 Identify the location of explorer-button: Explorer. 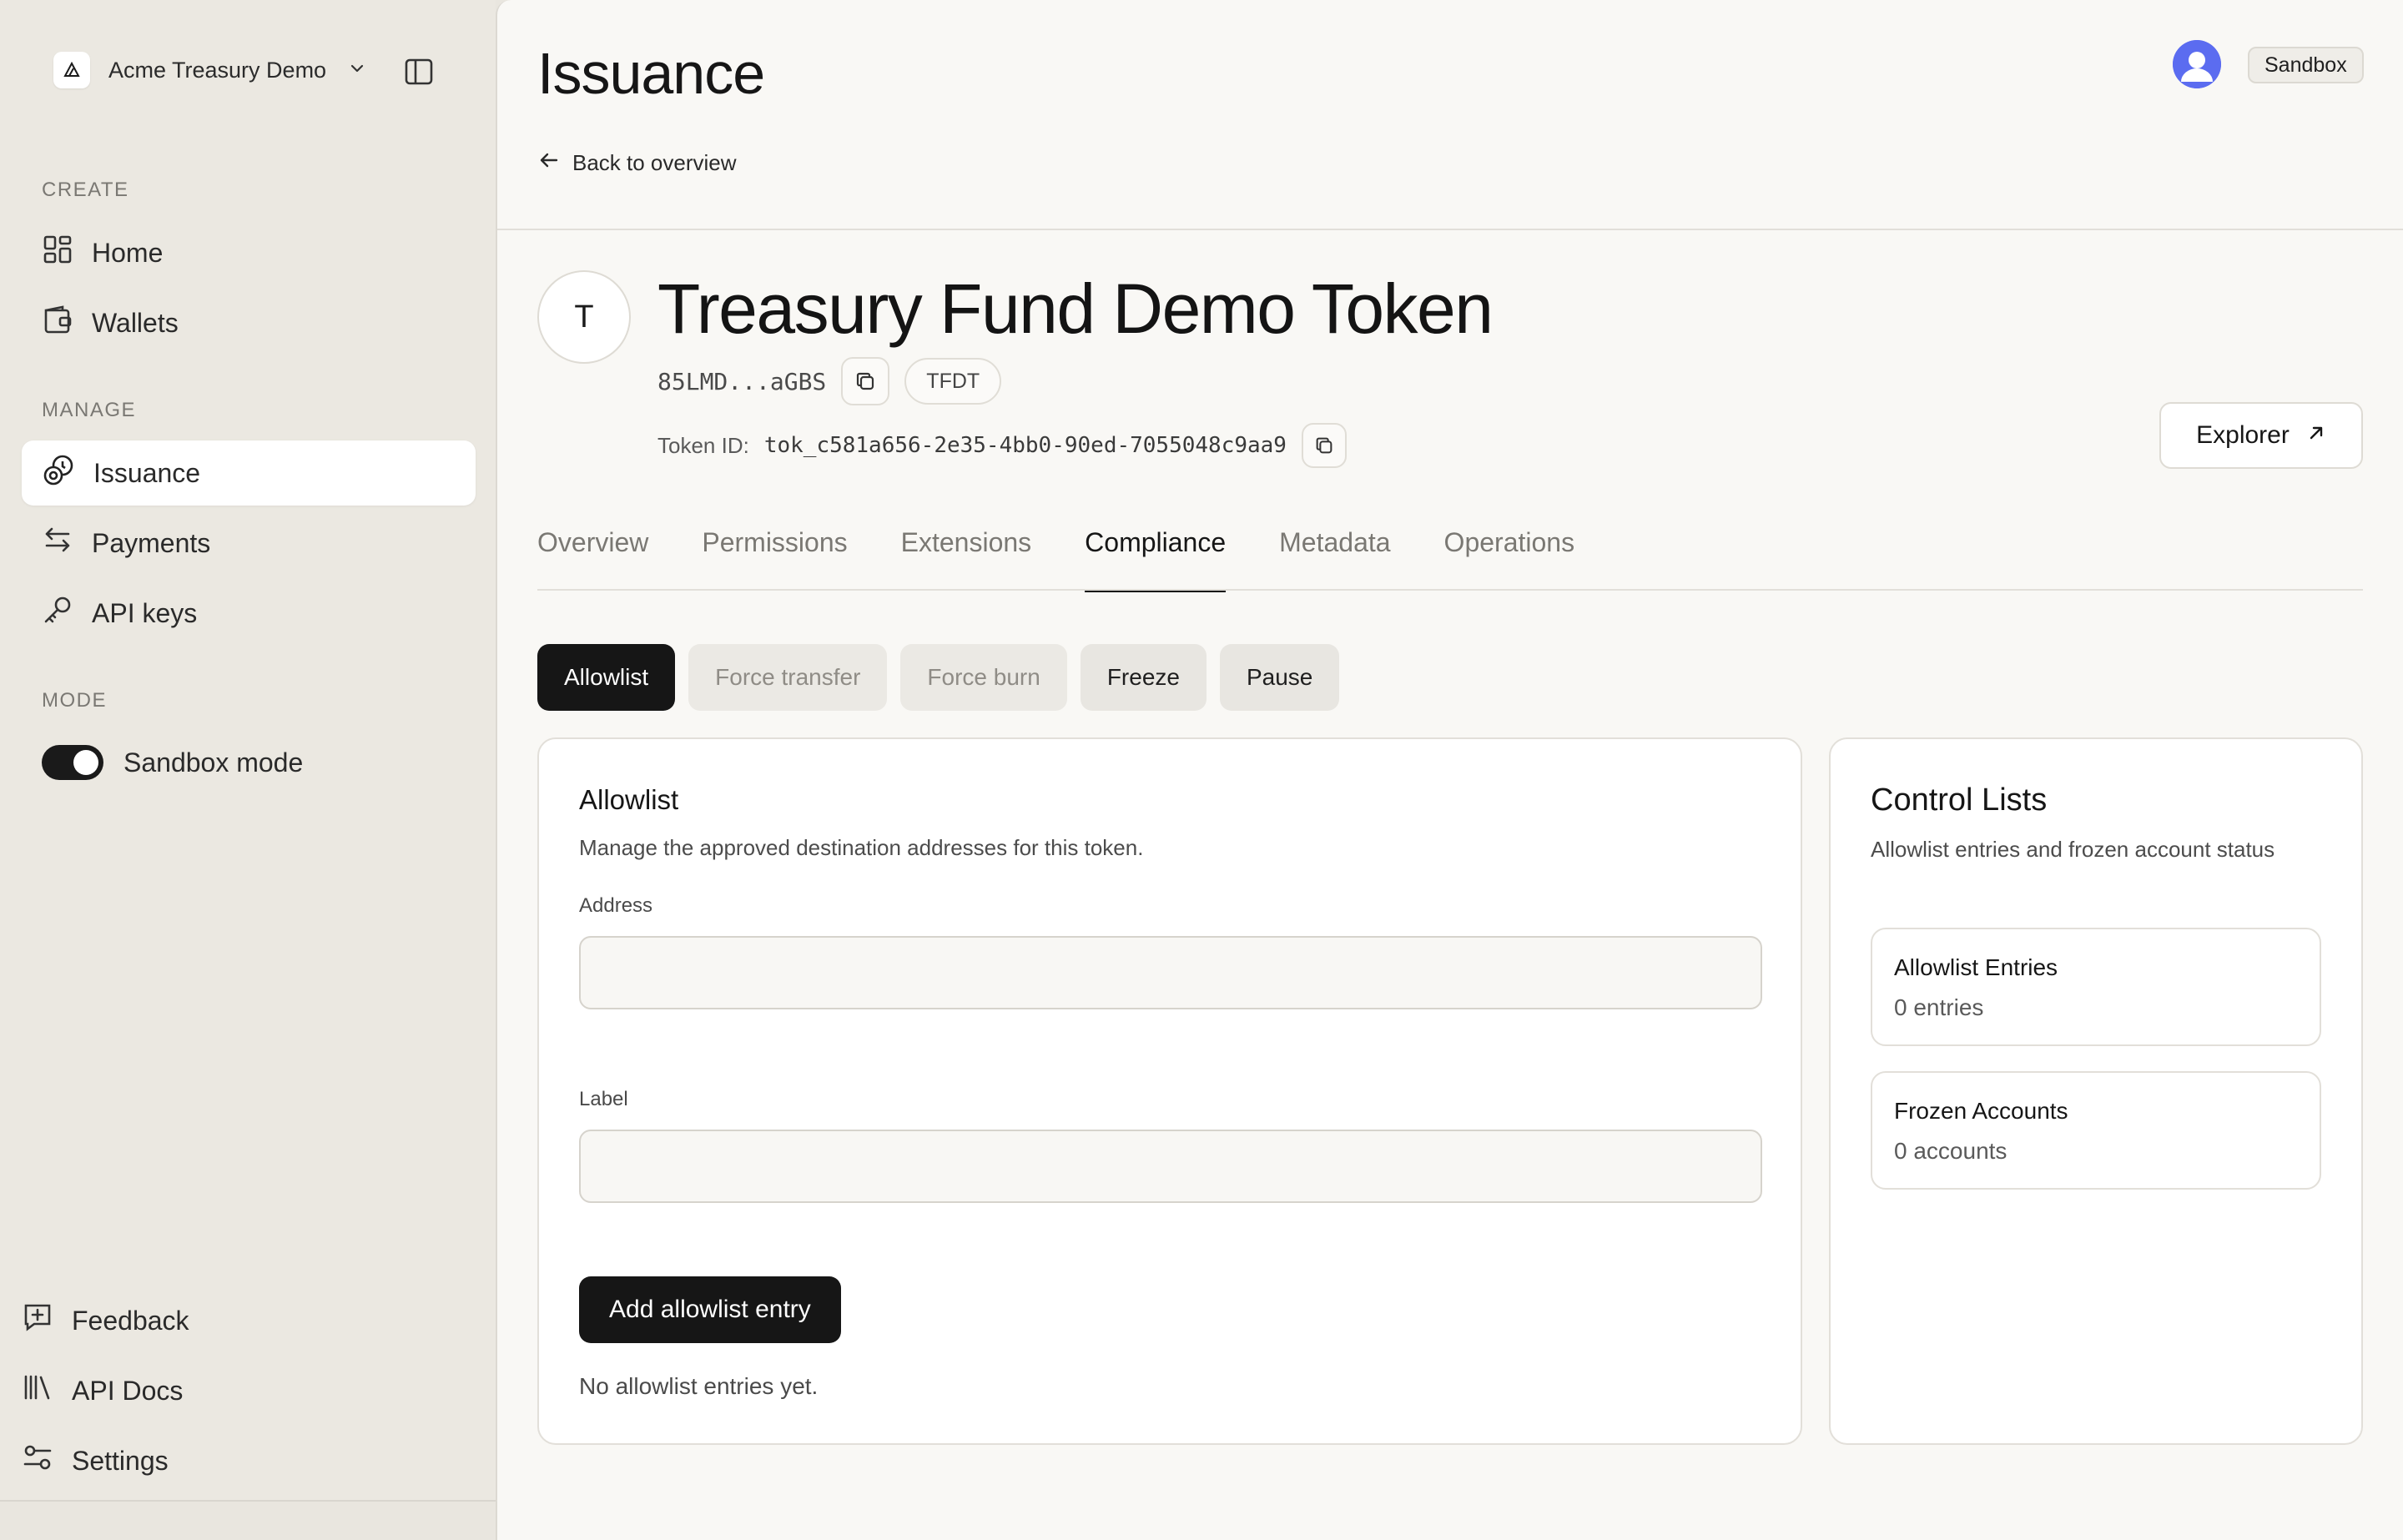
(2261, 435).